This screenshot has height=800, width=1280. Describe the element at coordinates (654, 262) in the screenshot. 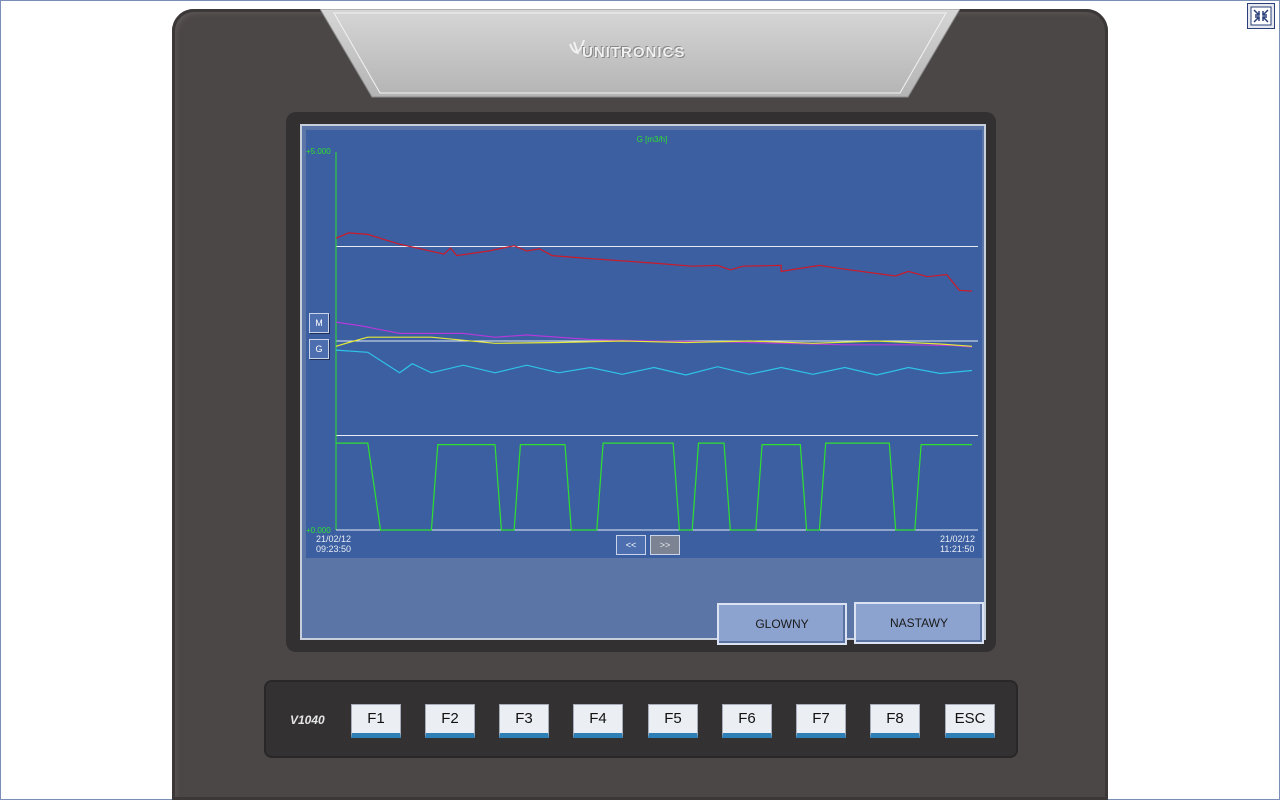

I see `series-line-red` at that location.